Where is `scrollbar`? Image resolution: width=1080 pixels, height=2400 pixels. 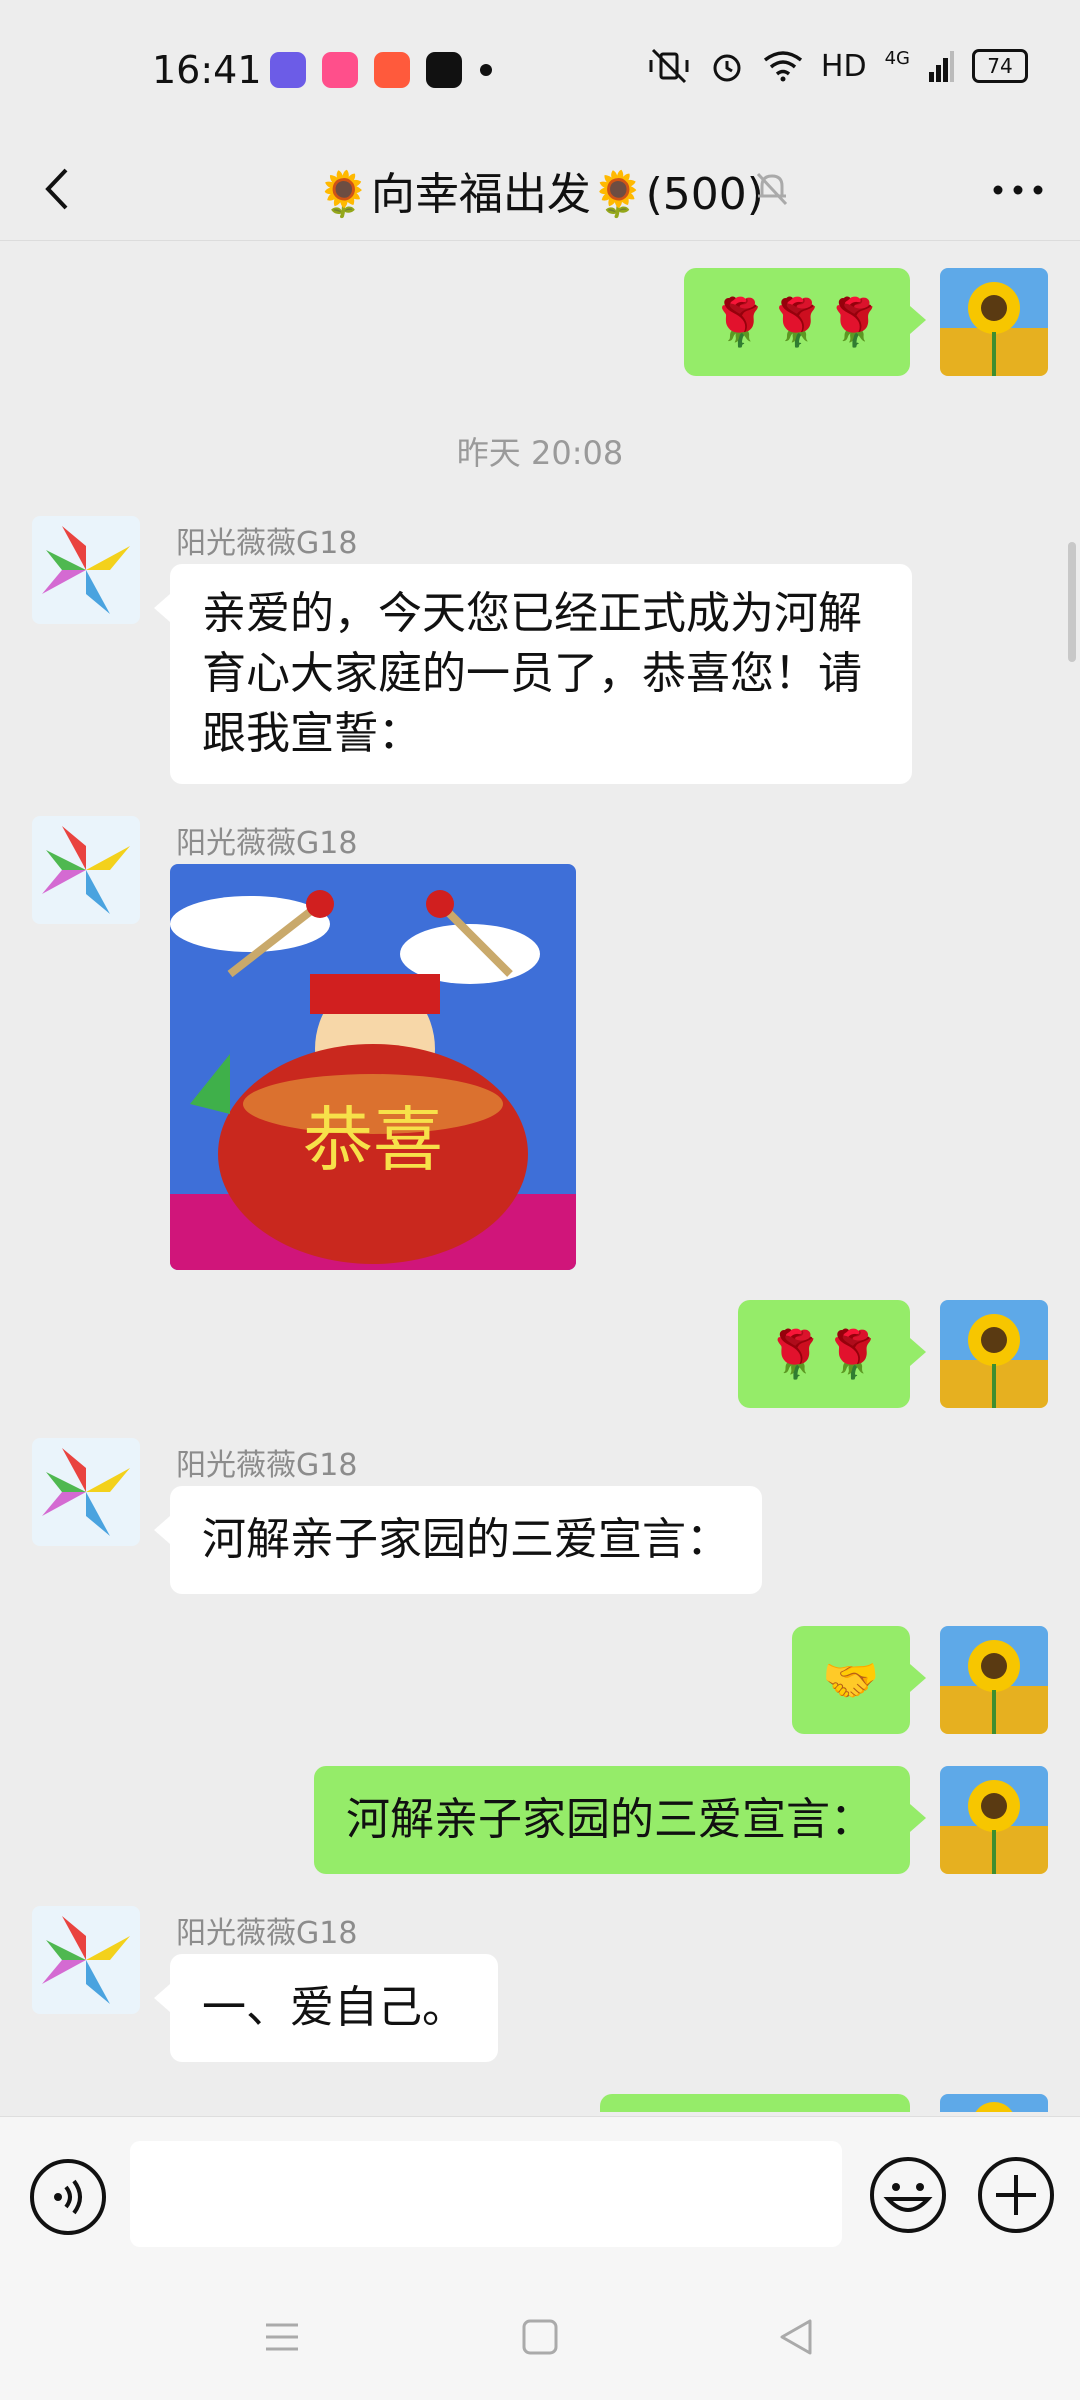 scrollbar is located at coordinates (1072, 602).